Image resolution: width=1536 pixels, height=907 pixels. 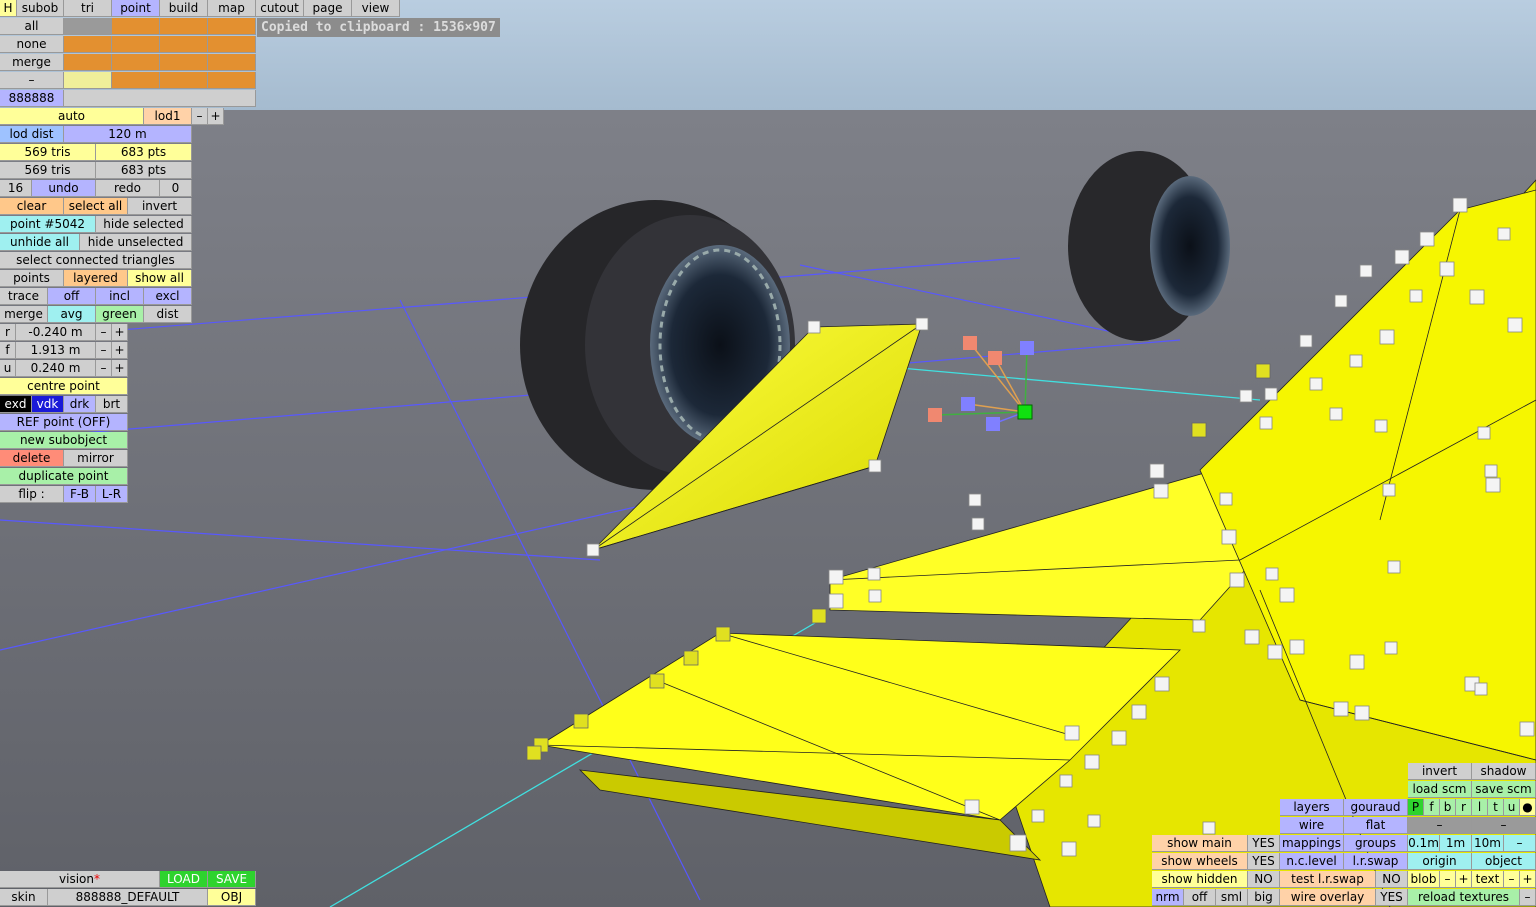 What do you see at coordinates (32, 62) in the screenshot?
I see `select-merge-button: merge` at bounding box center [32, 62].